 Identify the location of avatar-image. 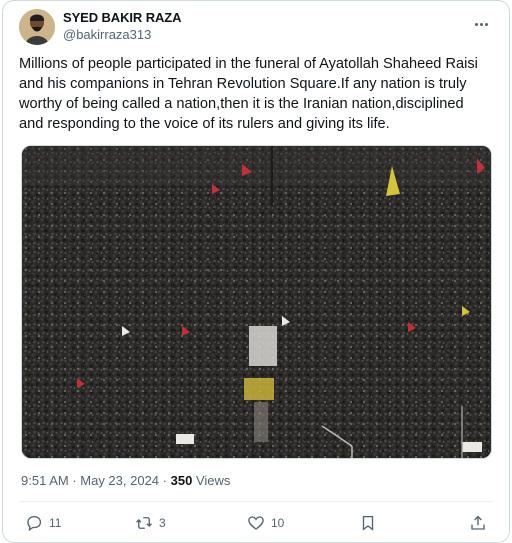
(37, 27).